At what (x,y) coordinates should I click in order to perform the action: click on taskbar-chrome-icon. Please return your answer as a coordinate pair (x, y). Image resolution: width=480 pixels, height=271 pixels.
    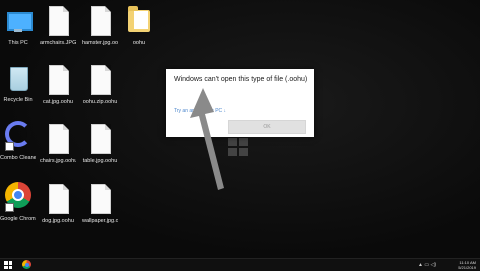
    Looking at the image, I should click on (26, 264).